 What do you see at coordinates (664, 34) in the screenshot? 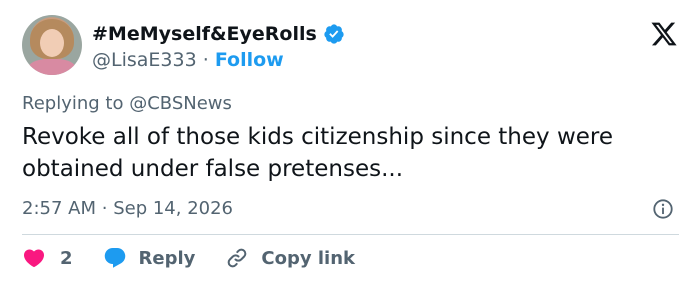
I see `x-logo-icon` at bounding box center [664, 34].